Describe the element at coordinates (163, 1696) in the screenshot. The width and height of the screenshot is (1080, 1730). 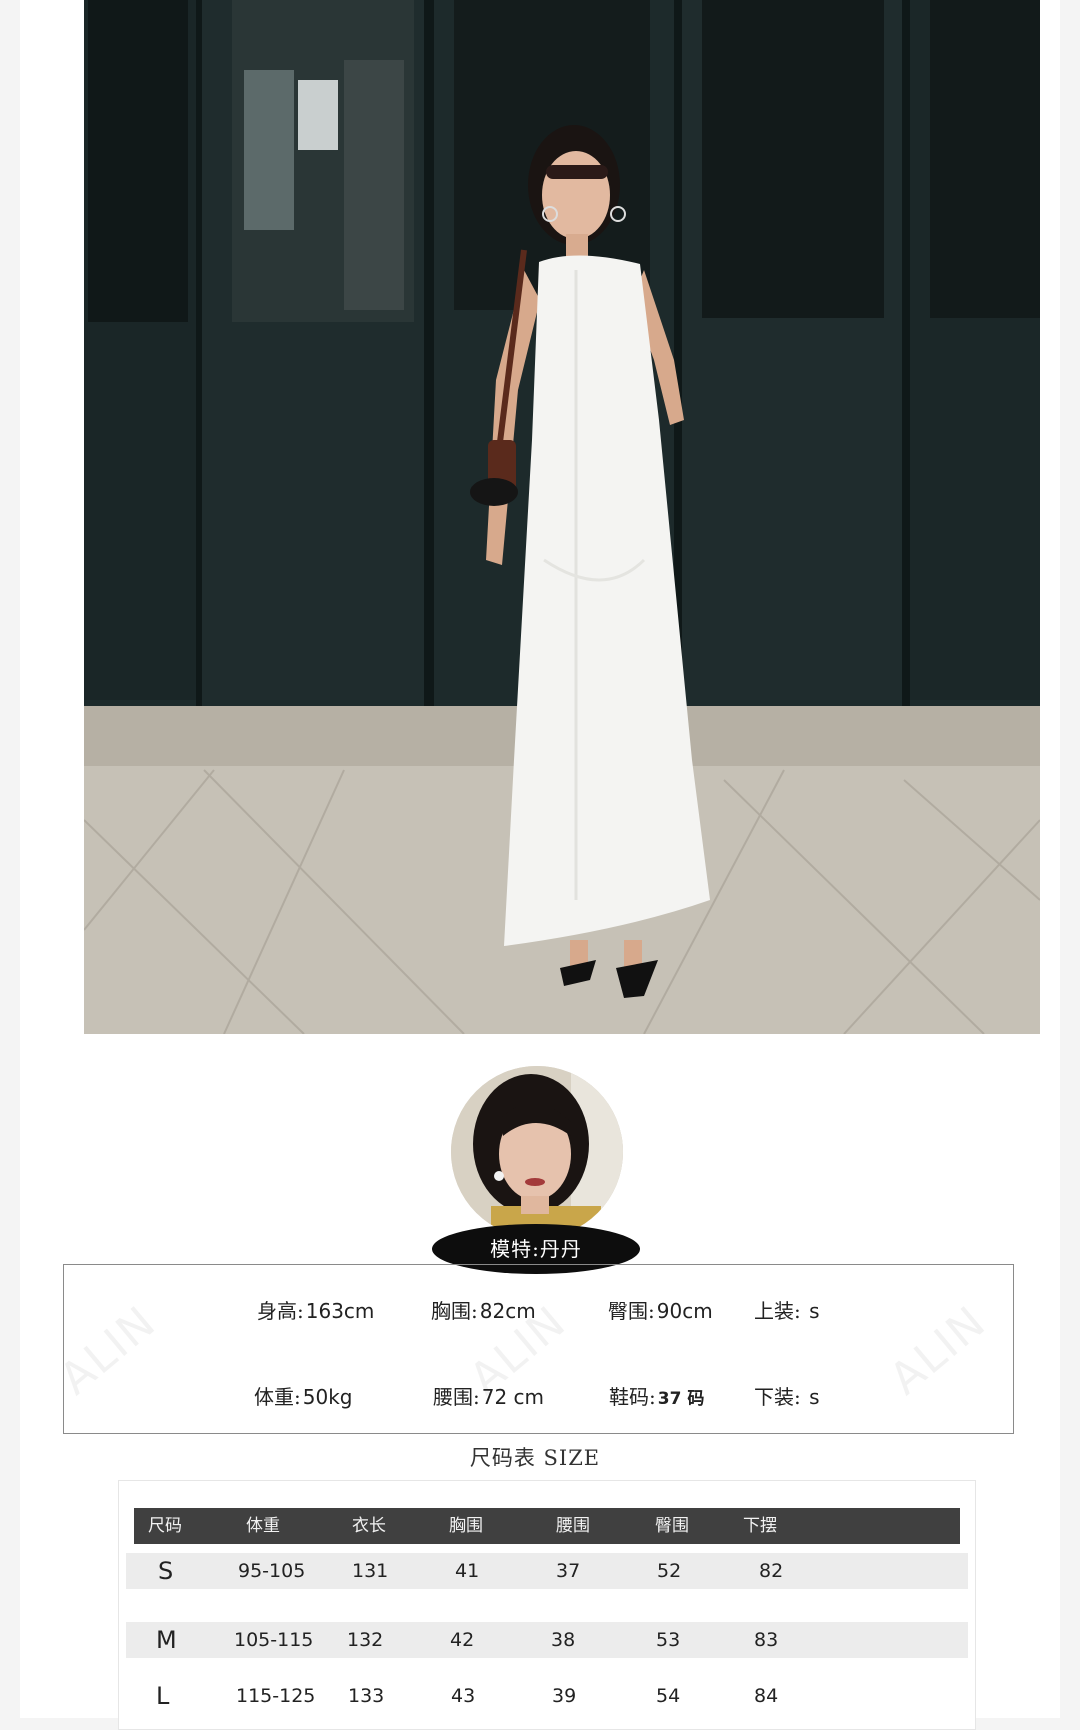
I see `cell-size: L` at that location.